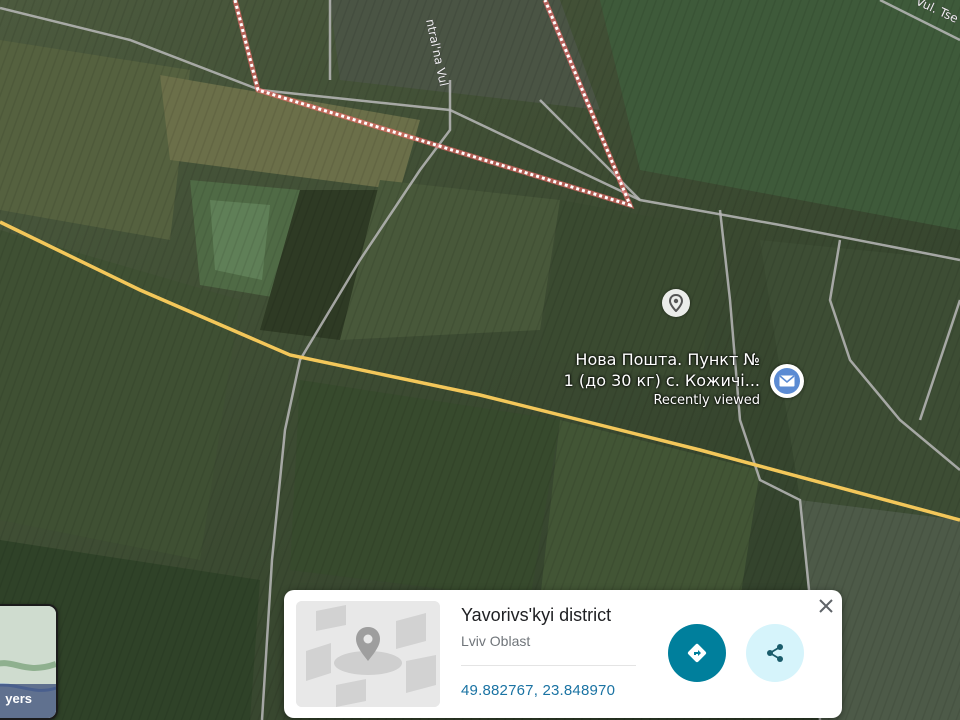  I want to click on close-button, so click(826, 606).